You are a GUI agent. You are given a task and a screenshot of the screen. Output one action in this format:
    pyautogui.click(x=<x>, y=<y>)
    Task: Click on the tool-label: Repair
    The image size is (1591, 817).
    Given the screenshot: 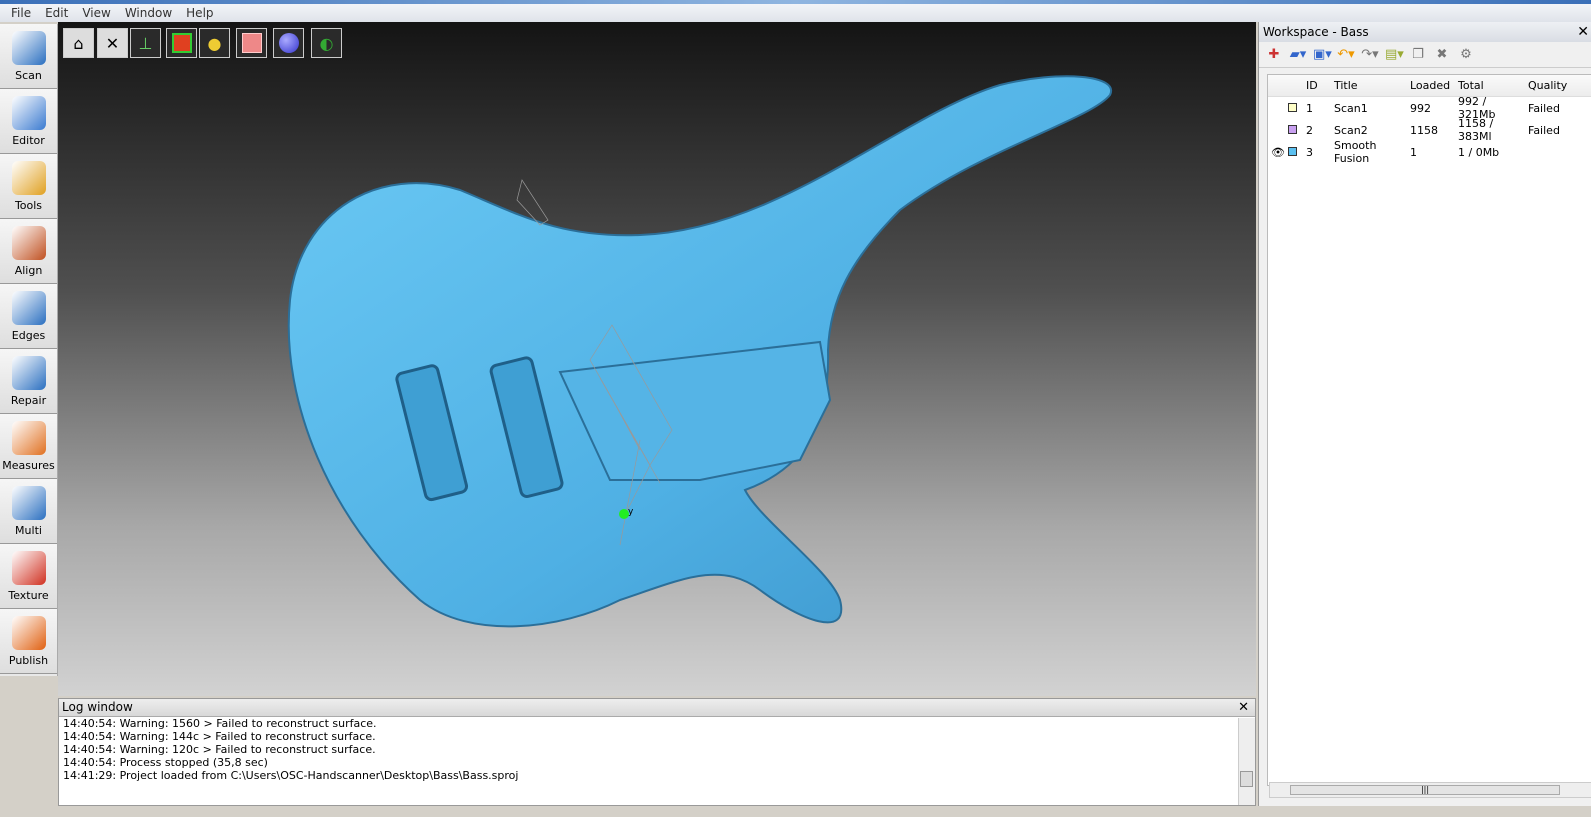 What is the action you would take?
    pyautogui.click(x=28, y=400)
    